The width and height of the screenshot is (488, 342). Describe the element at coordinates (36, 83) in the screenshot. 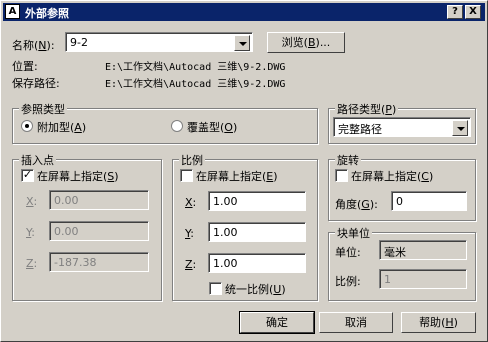

I see `saved-path-label: 保存路径:` at that location.